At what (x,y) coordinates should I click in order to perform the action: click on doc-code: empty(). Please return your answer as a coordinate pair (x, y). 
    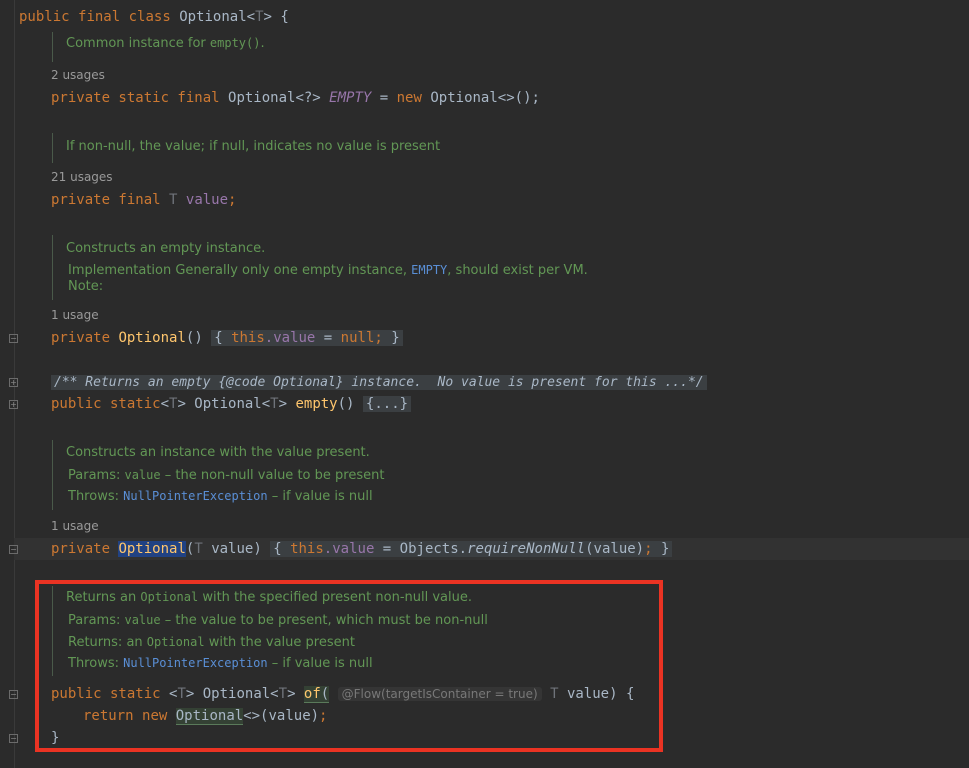
    Looking at the image, I should click on (235, 43).